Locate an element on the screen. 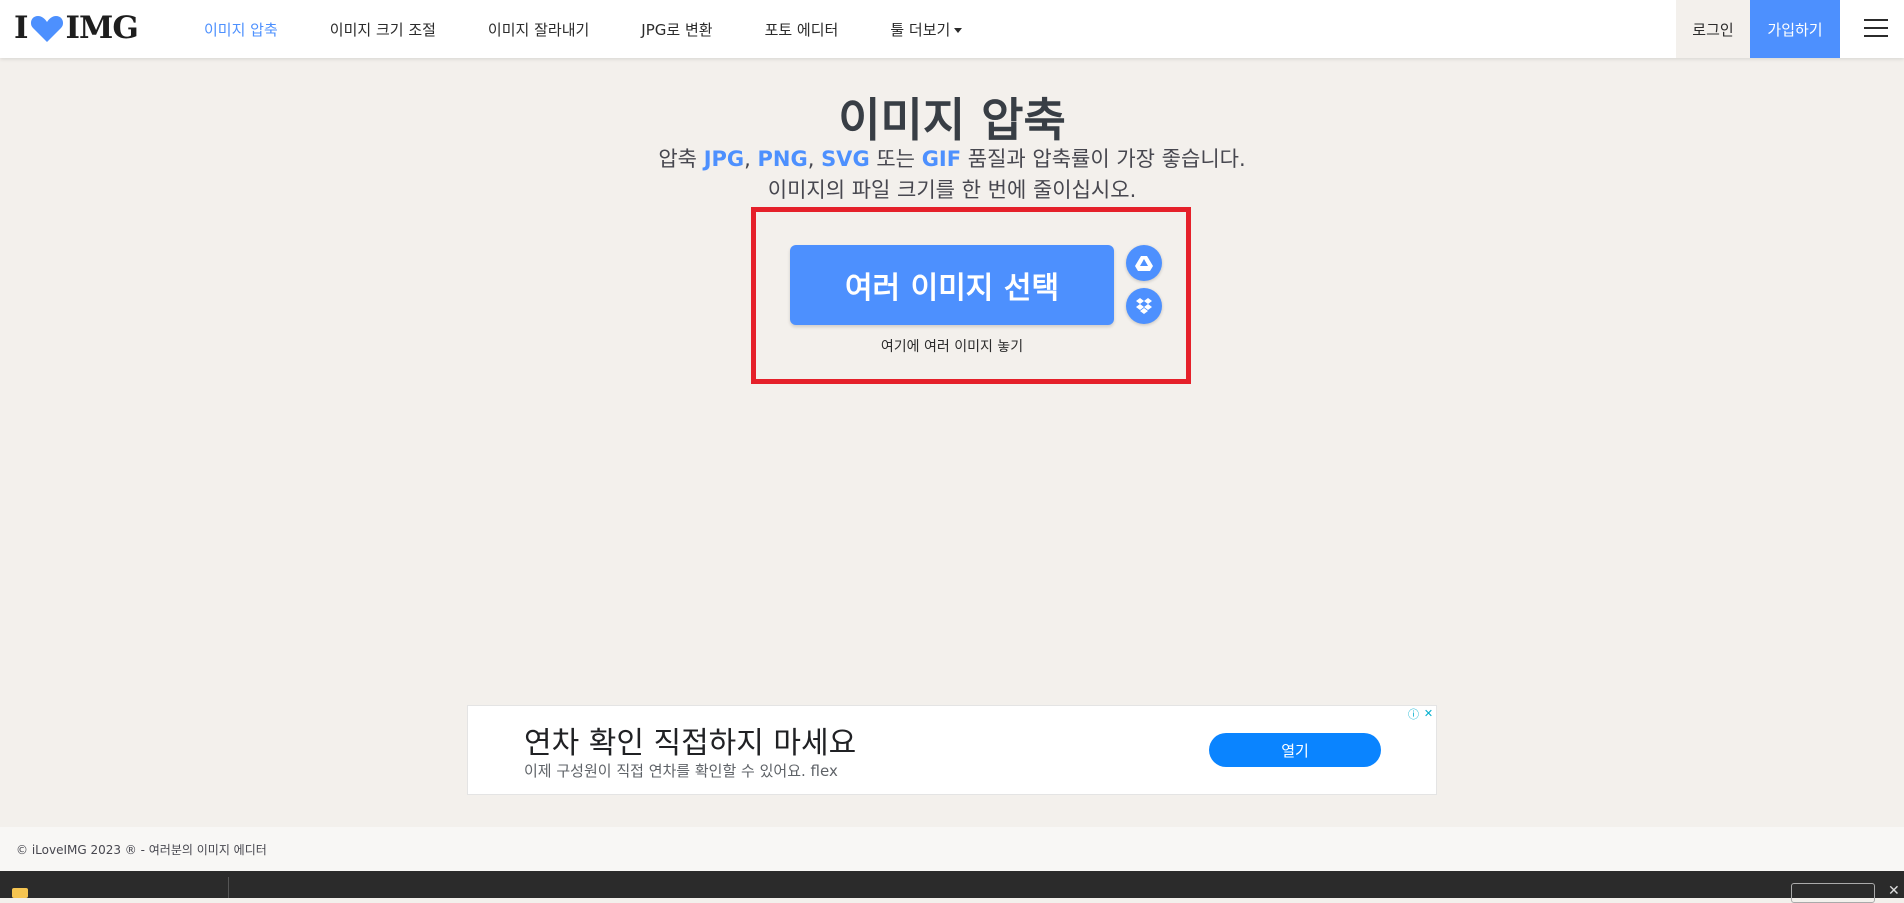 This screenshot has width=1904, height=903. show-all-downloads-button is located at coordinates (1833, 893).